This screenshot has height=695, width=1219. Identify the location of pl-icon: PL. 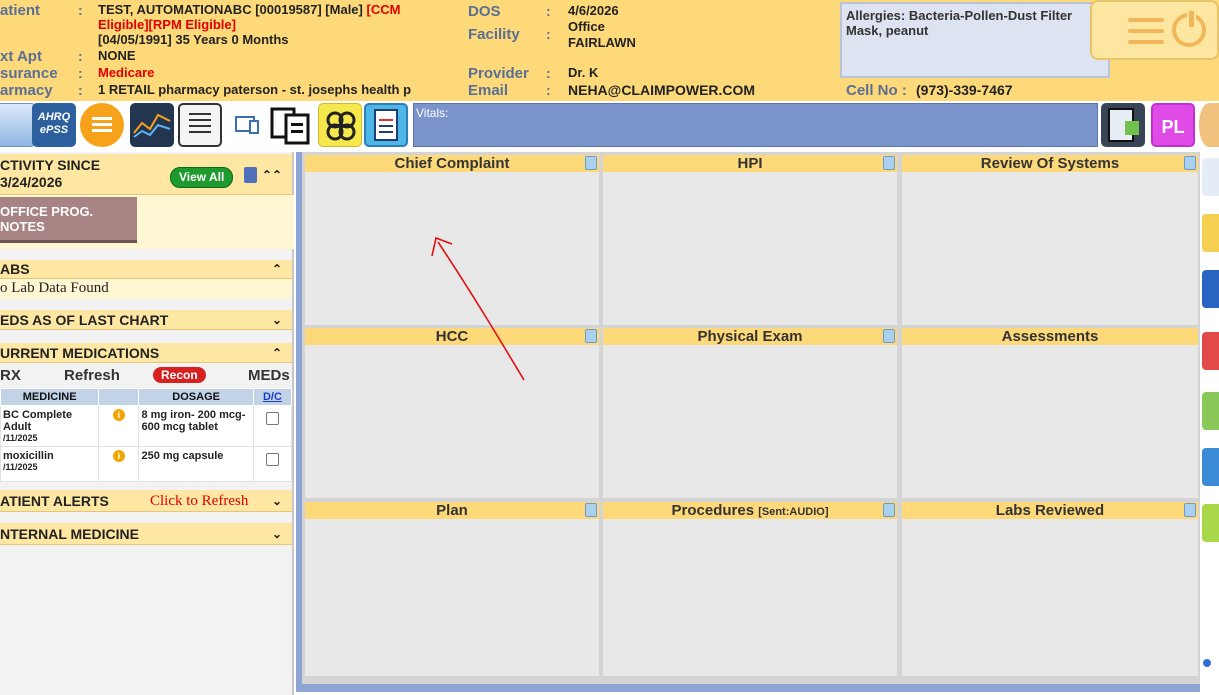
(1173, 125).